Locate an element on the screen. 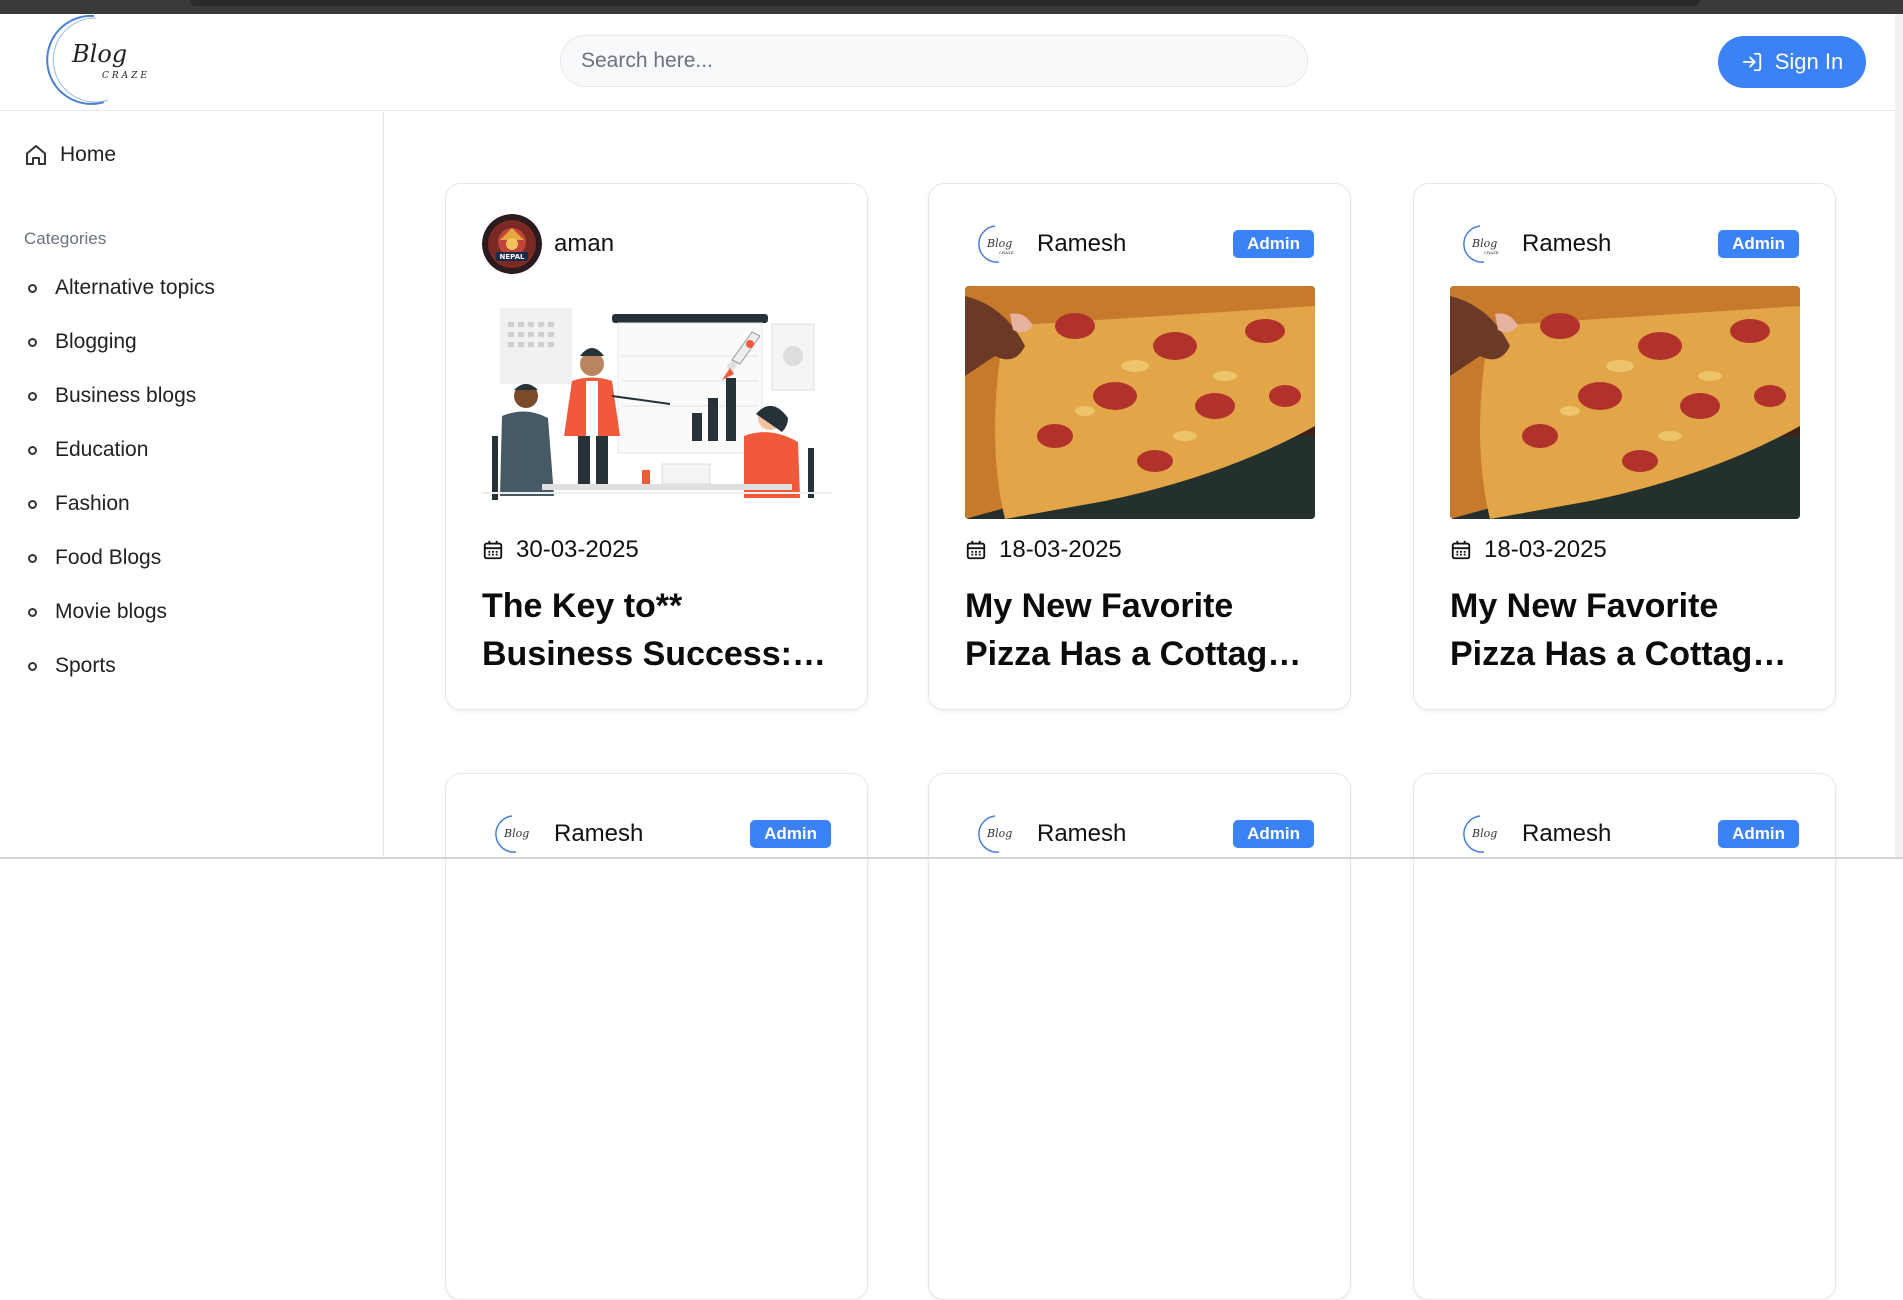  sidebar-item-category: Business blogs is located at coordinates (121, 396).